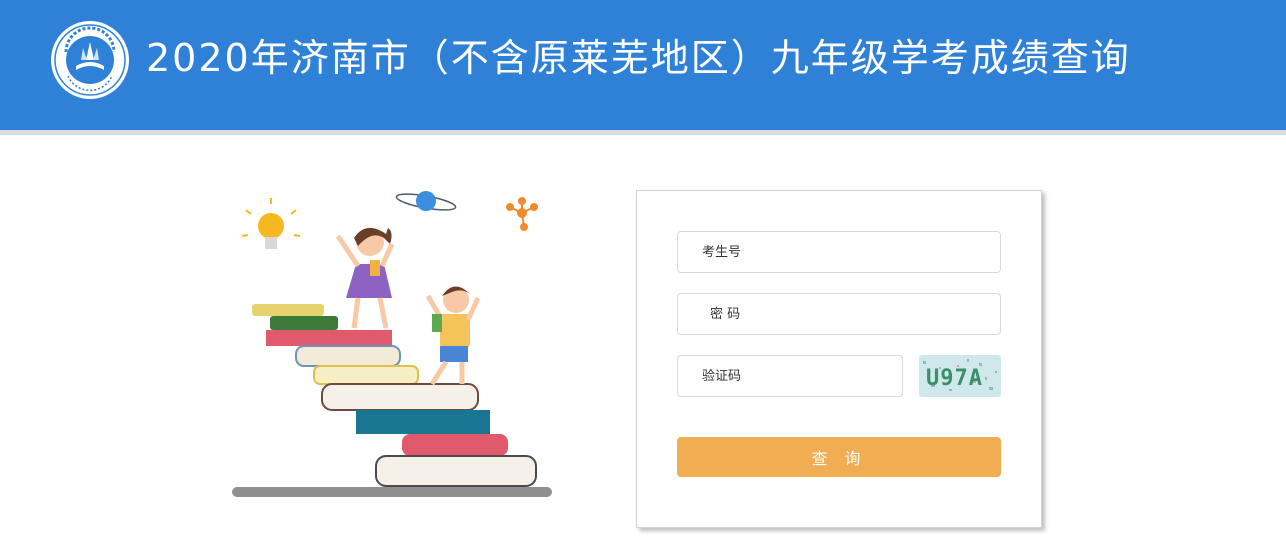 This screenshot has height=540, width=1286. Describe the element at coordinates (392, 344) in the screenshot. I see `students-on-books-illustration-icon` at that location.